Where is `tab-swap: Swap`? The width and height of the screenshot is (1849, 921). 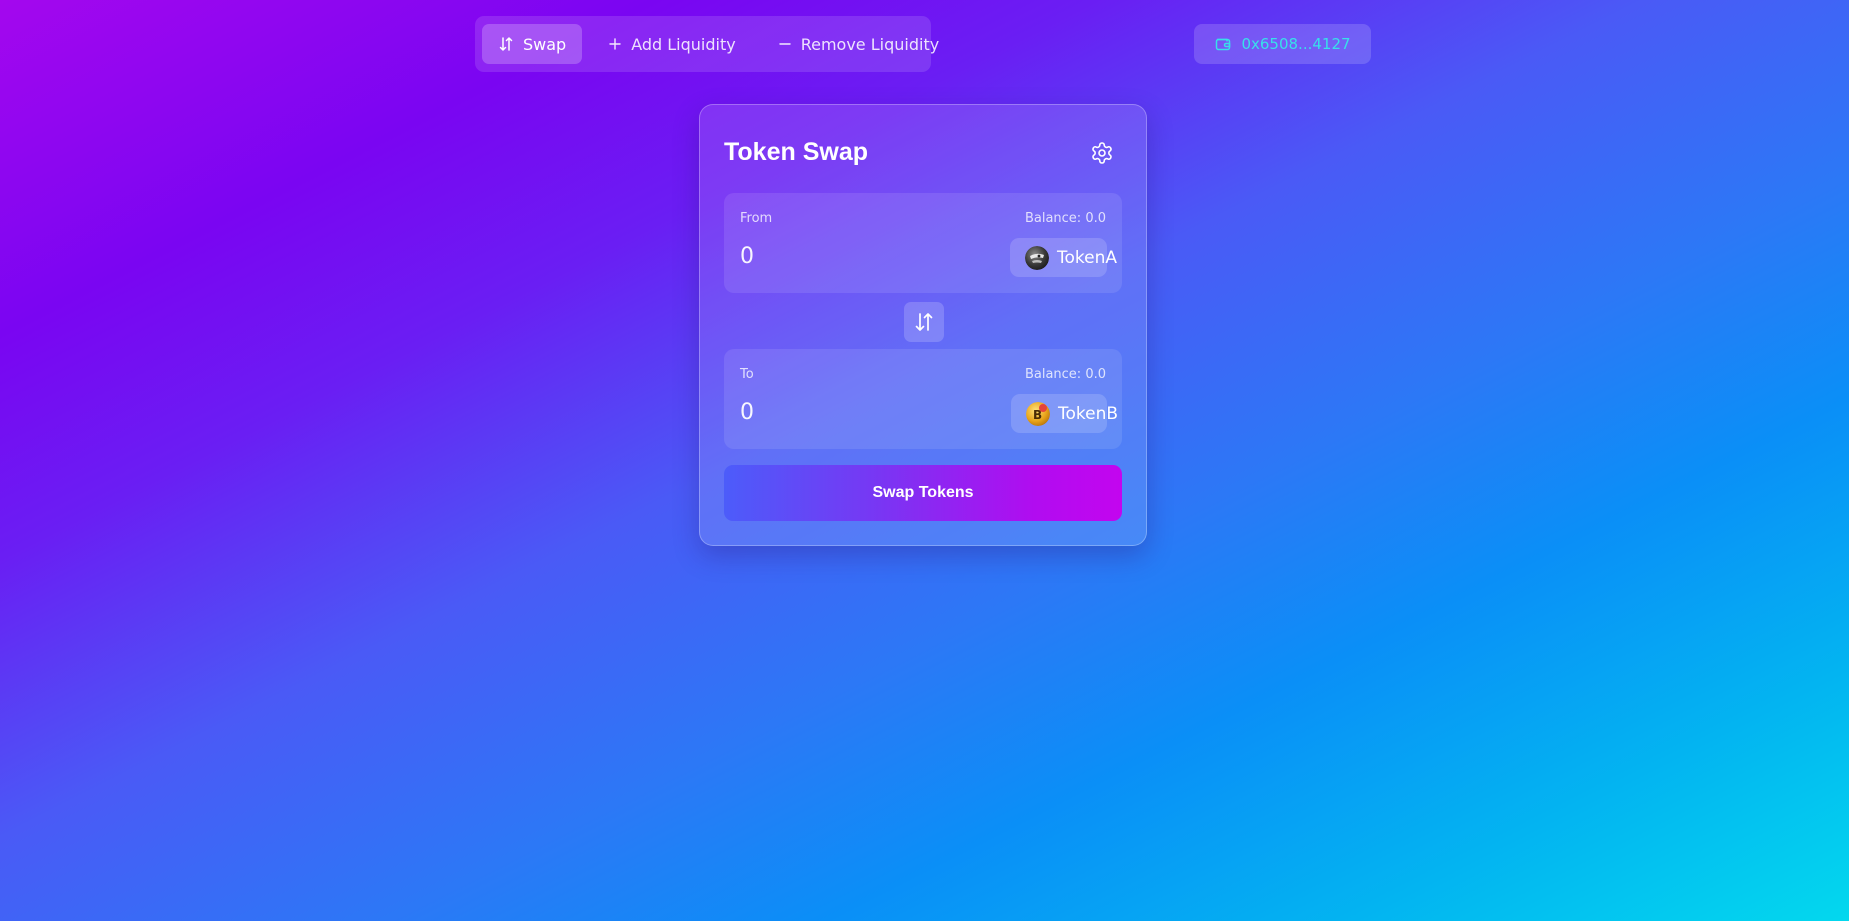 tab-swap: Swap is located at coordinates (532, 44).